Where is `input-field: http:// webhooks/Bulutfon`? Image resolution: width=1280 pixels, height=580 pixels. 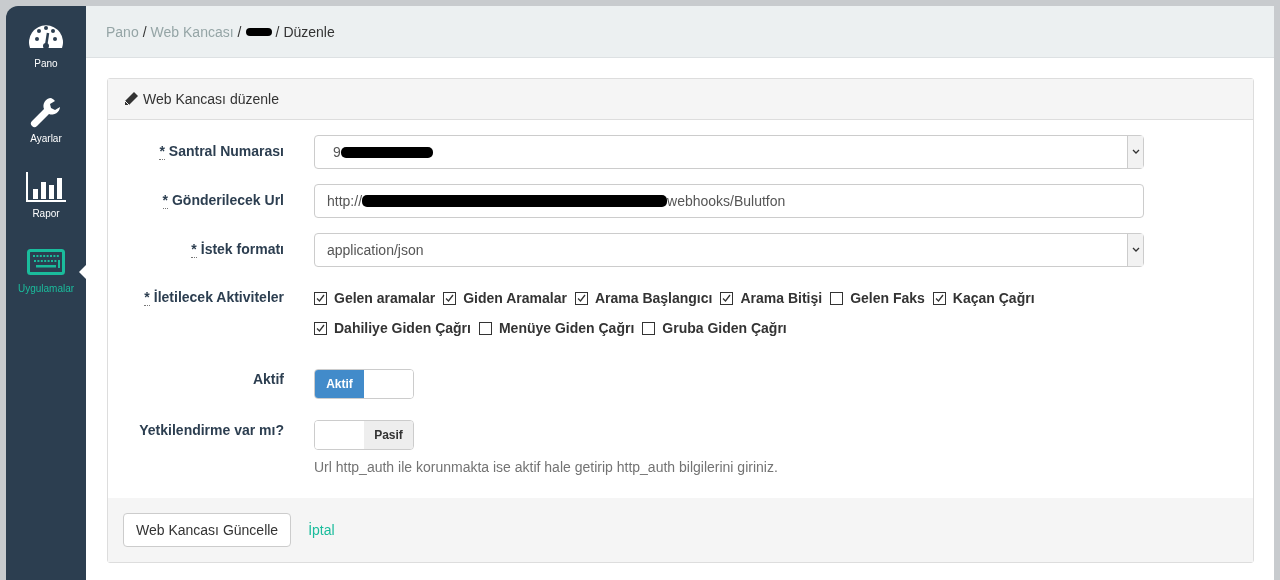
input-field: http:// webhooks/Bulutfon is located at coordinates (729, 201).